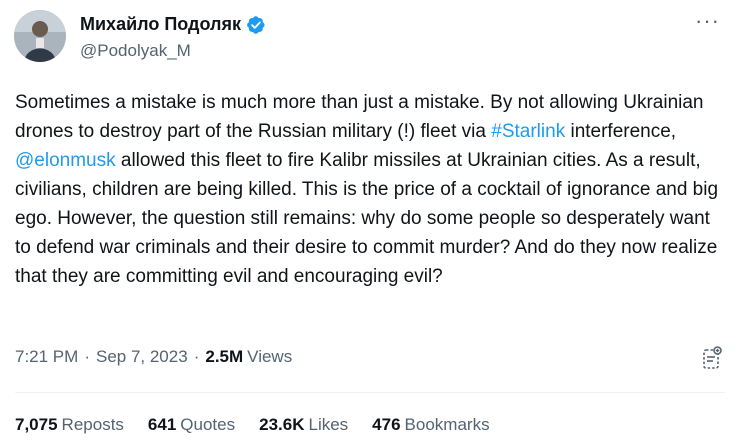 The image size is (740, 446). Describe the element at coordinates (160, 24) in the screenshot. I see `display-name: Михайло Подоляк` at that location.